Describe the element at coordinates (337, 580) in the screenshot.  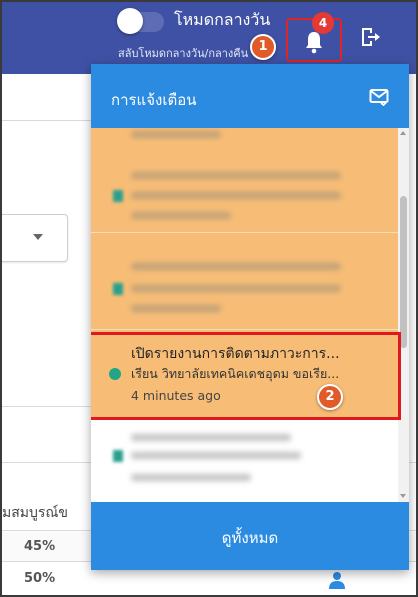
I see `user-icon` at that location.